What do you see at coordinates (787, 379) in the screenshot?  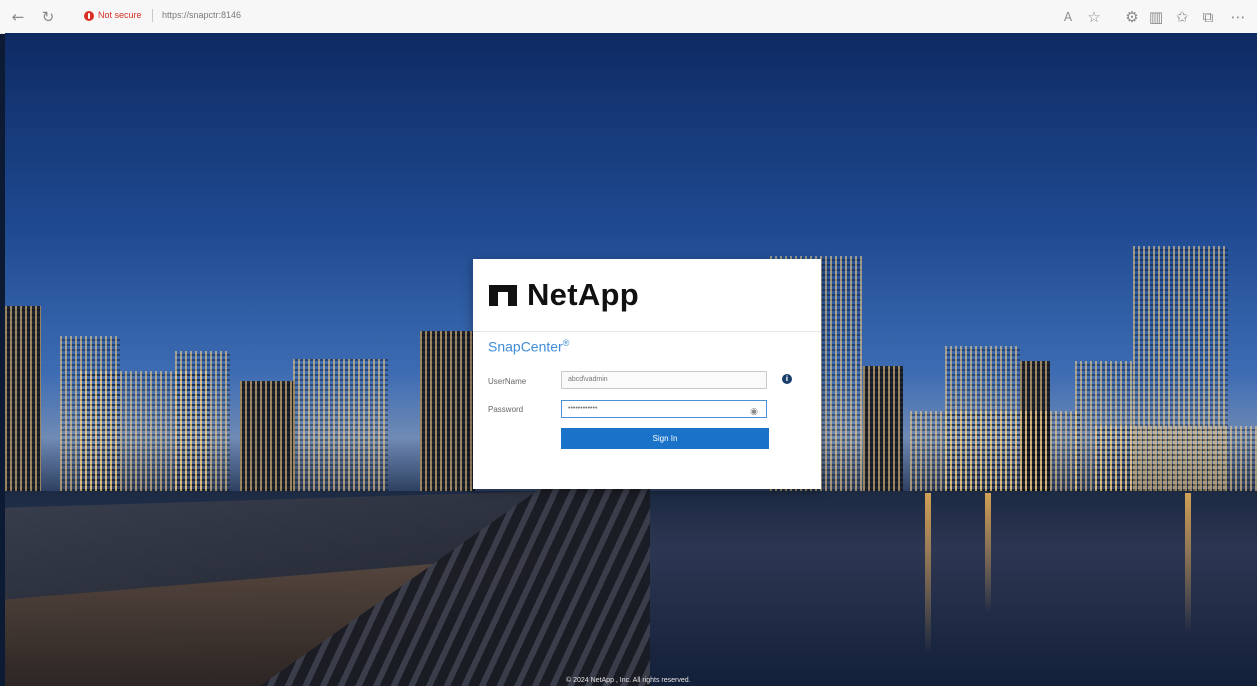 I see `info-icon: i` at bounding box center [787, 379].